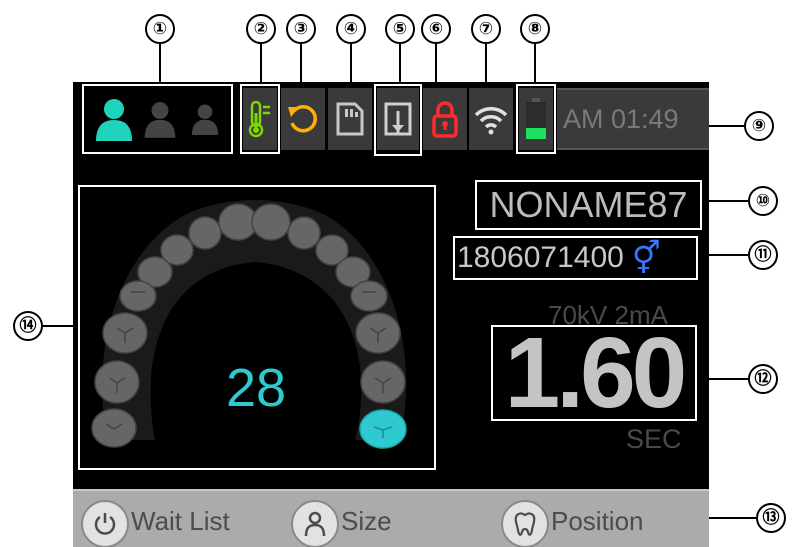  I want to click on wait-list-button: Wait List, so click(155, 519).